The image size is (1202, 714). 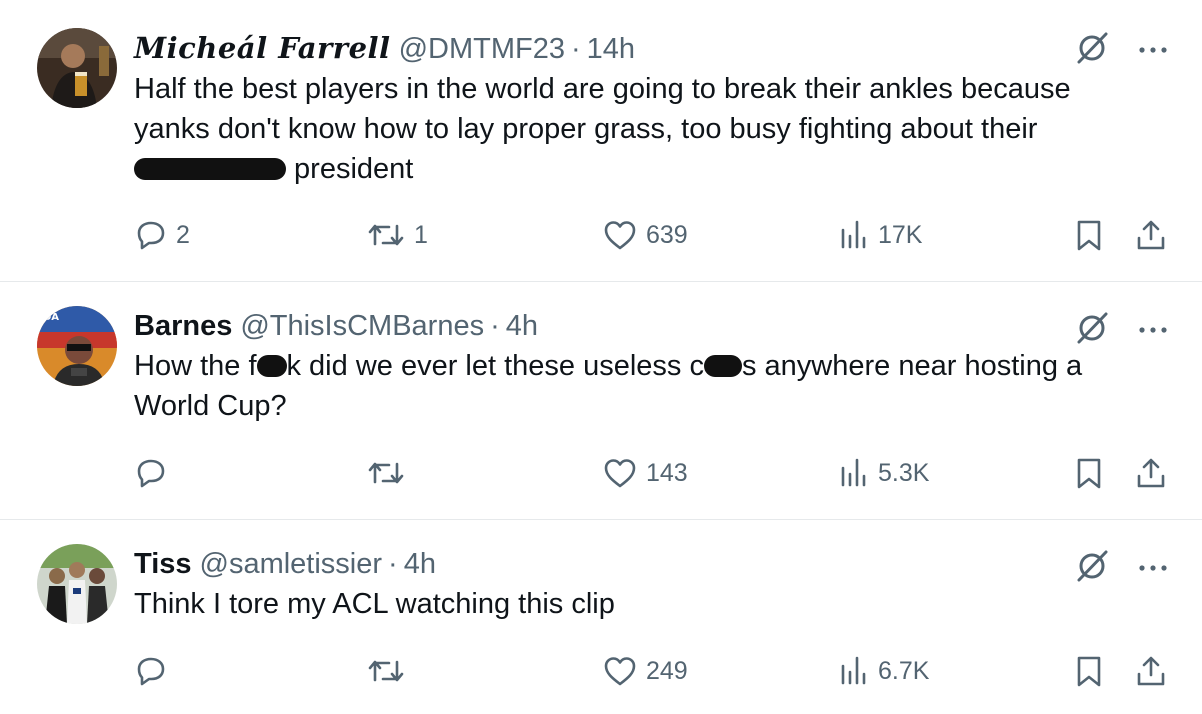 I want to click on tweet-header: Tiss @samletissier · 4h, so click(x=651, y=564).